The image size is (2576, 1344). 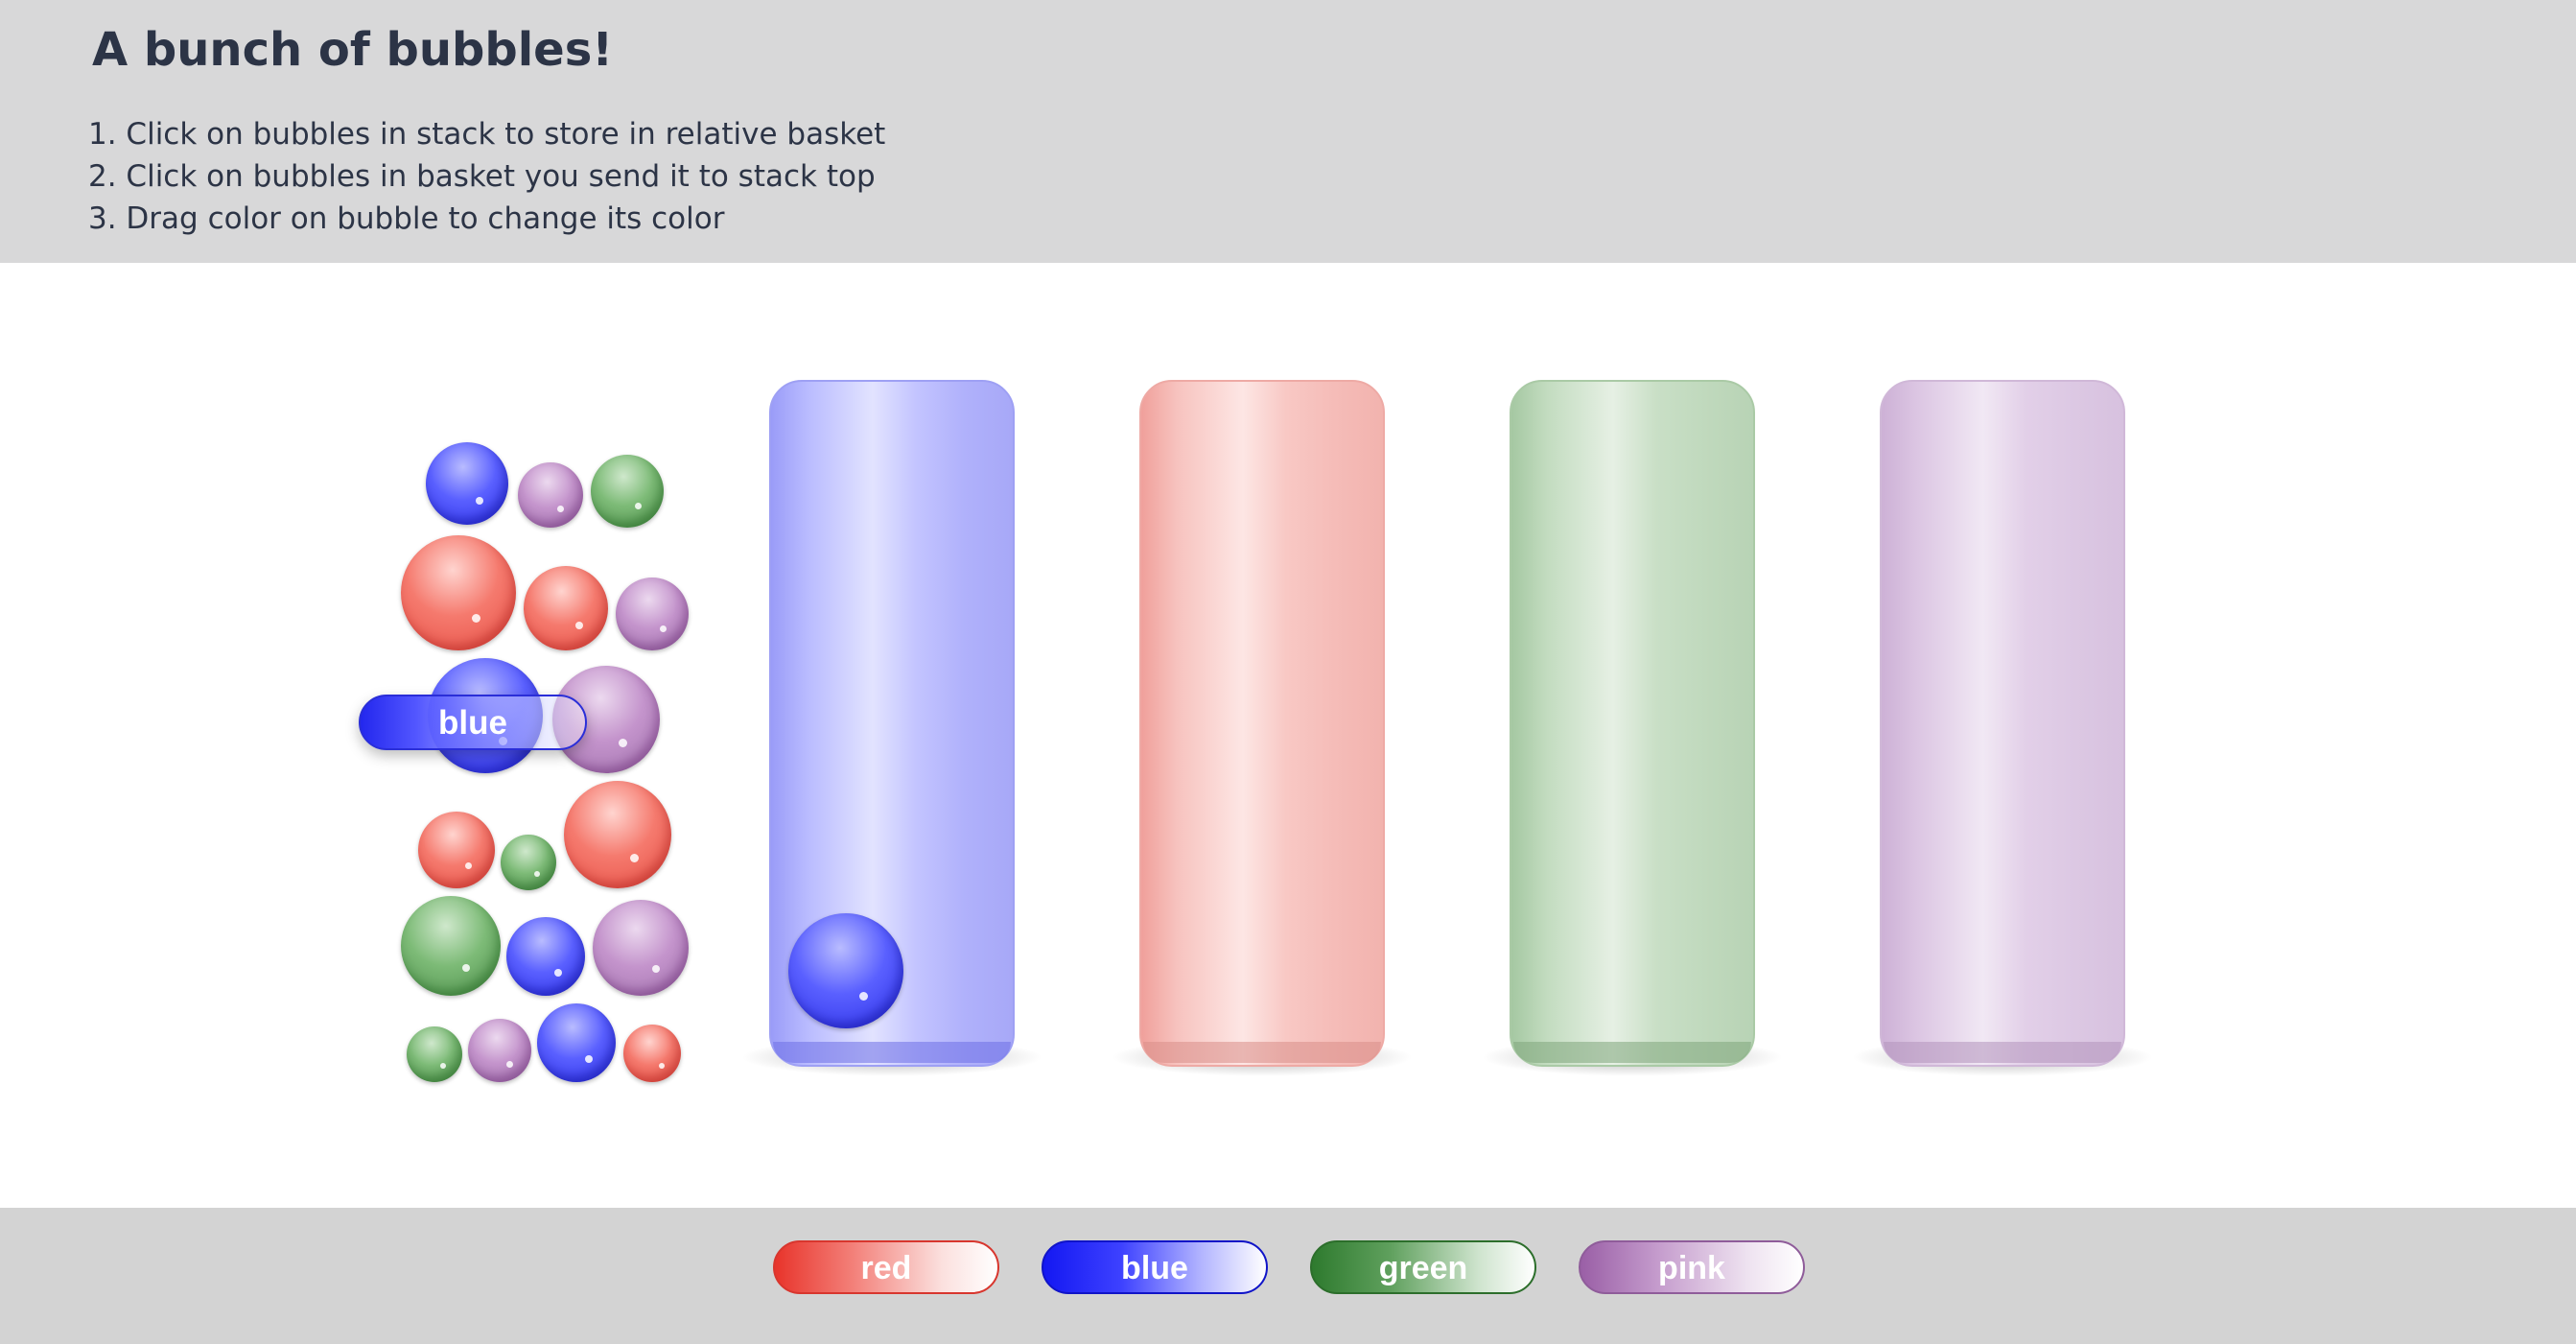 I want to click on basket-red, so click(x=1262, y=733).